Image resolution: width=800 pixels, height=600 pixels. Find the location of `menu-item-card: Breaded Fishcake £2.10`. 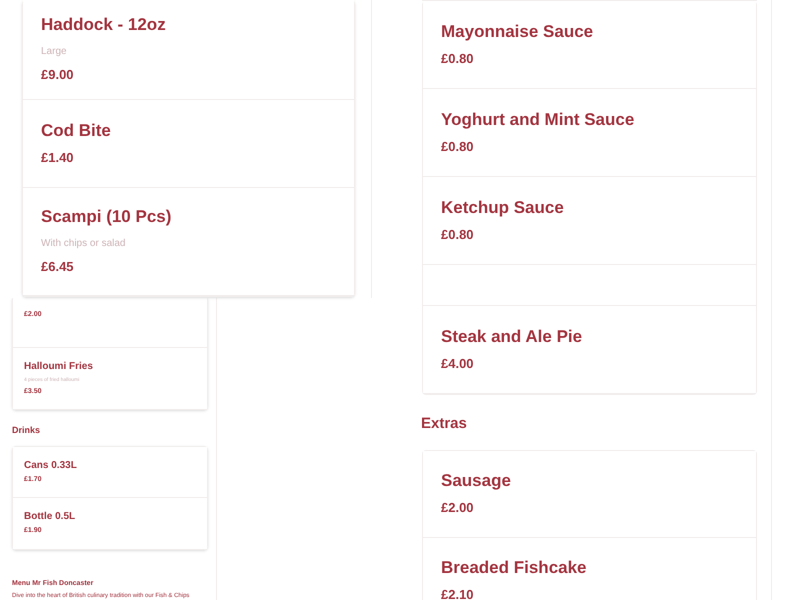

menu-item-card: Breaded Fishcake £2.10 is located at coordinates (589, 569).